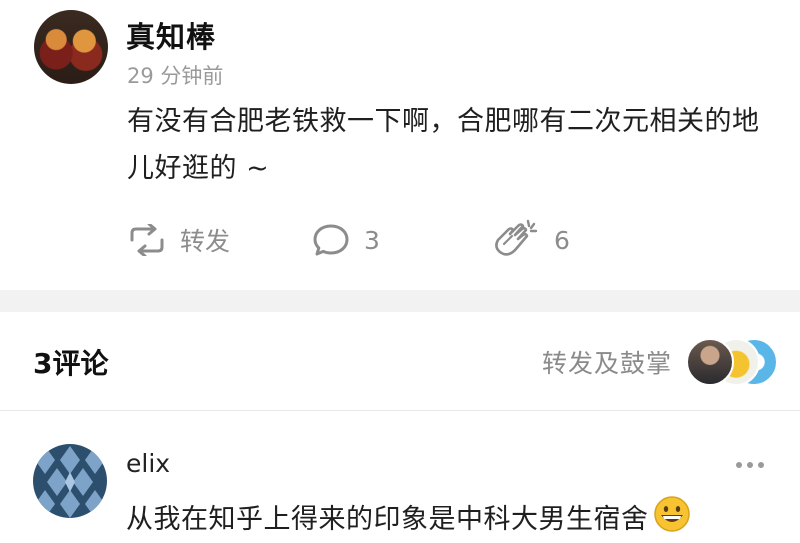  Describe the element at coordinates (400, 301) in the screenshot. I see `section-separator` at that location.